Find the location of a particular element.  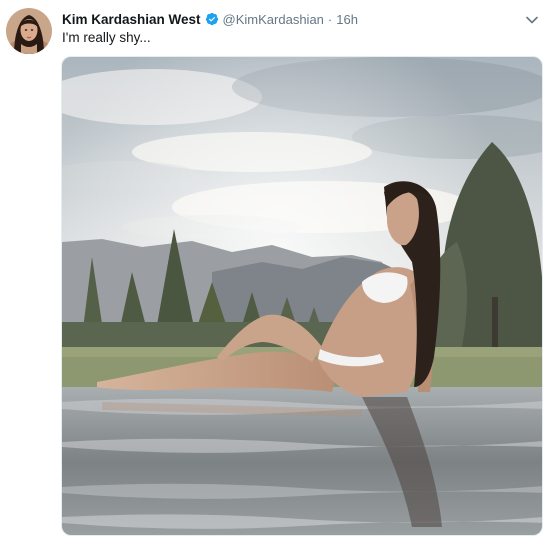

author-handle: @KimKardashian is located at coordinates (273, 19).